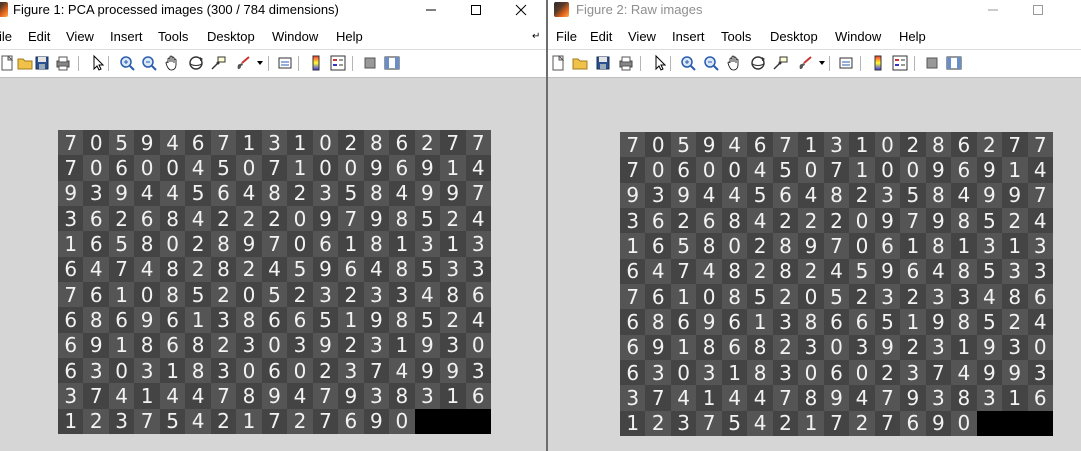  Describe the element at coordinates (814, 10) in the screenshot. I see `figure2-titlebar: Figure 2: Raw images` at that location.